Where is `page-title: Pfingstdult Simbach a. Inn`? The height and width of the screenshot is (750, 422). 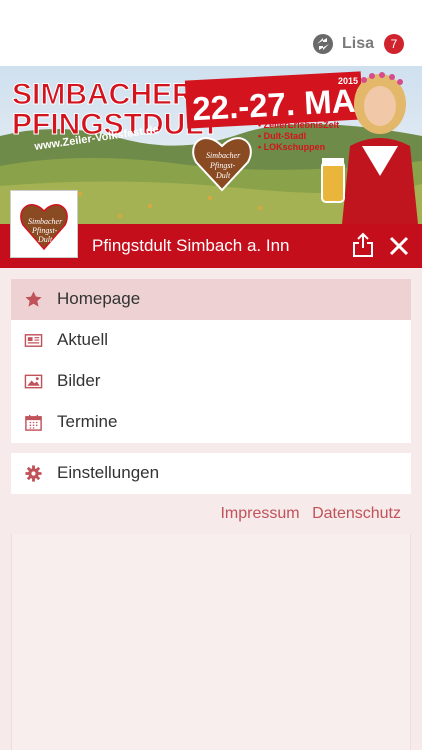 page-title: Pfingstdult Simbach a. Inn is located at coordinates (191, 245).